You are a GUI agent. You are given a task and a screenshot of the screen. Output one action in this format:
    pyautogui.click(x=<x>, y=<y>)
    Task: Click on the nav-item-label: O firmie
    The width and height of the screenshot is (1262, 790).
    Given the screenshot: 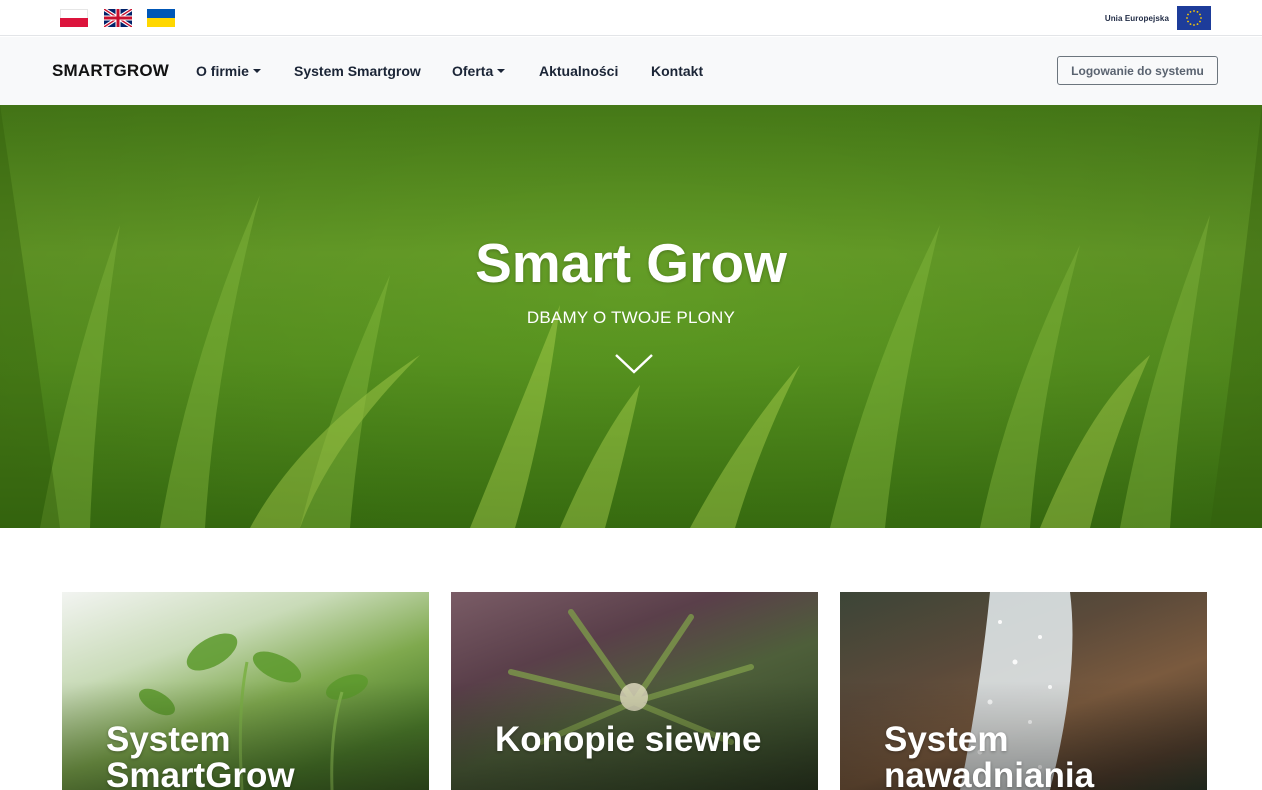 What is the action you would take?
    pyautogui.click(x=222, y=71)
    